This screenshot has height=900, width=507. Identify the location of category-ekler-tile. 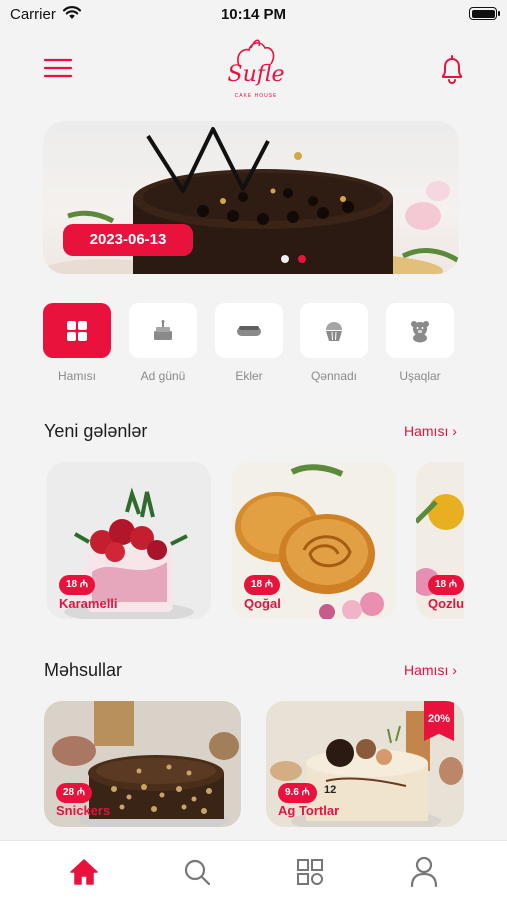
(249, 330).